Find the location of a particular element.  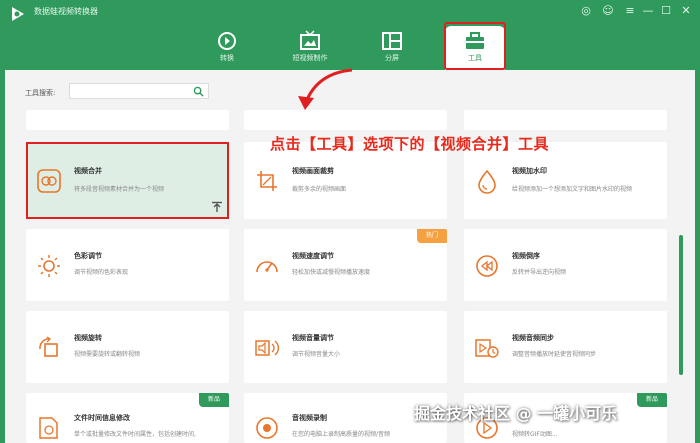

tab-split-screen-label: 分屏 is located at coordinates (392, 58).